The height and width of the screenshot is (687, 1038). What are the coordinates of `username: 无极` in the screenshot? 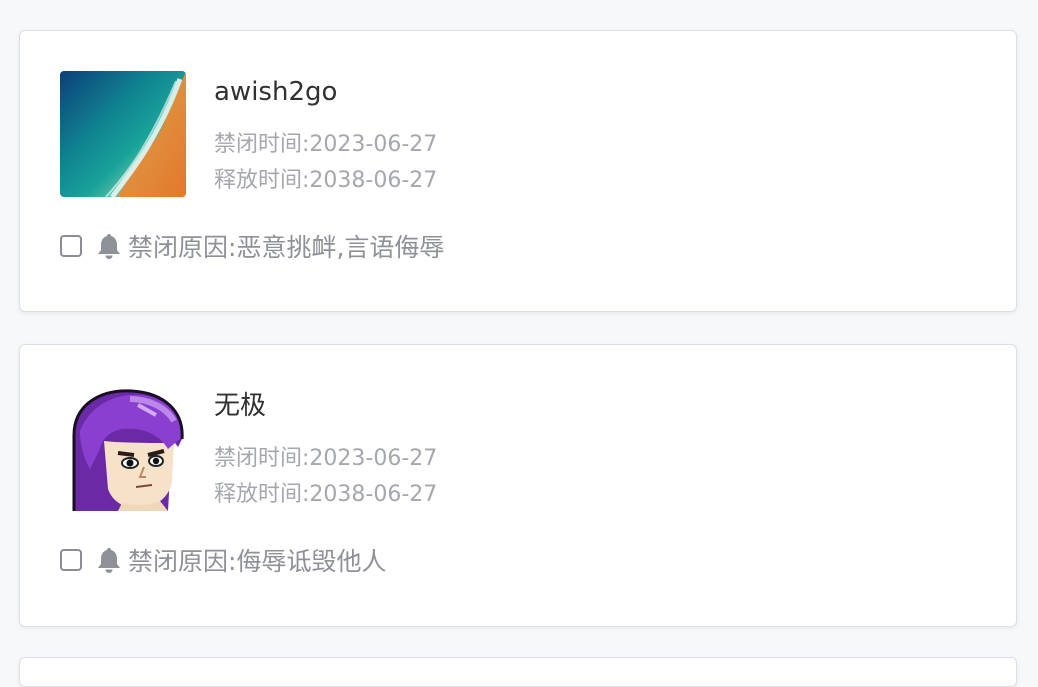 It's located at (240, 406).